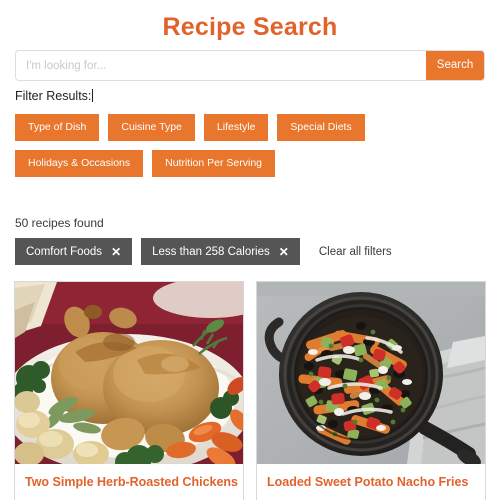  Describe the element at coordinates (59, 223) in the screenshot. I see `results-count: 50 recipes found` at that location.